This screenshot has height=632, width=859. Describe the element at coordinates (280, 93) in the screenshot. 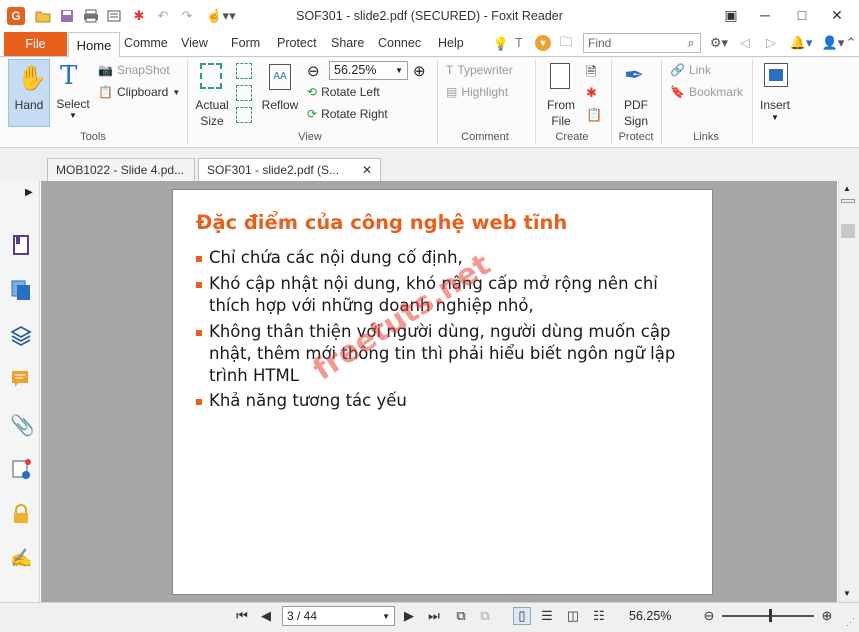

I see `reflow-button: AA Reflow` at that location.